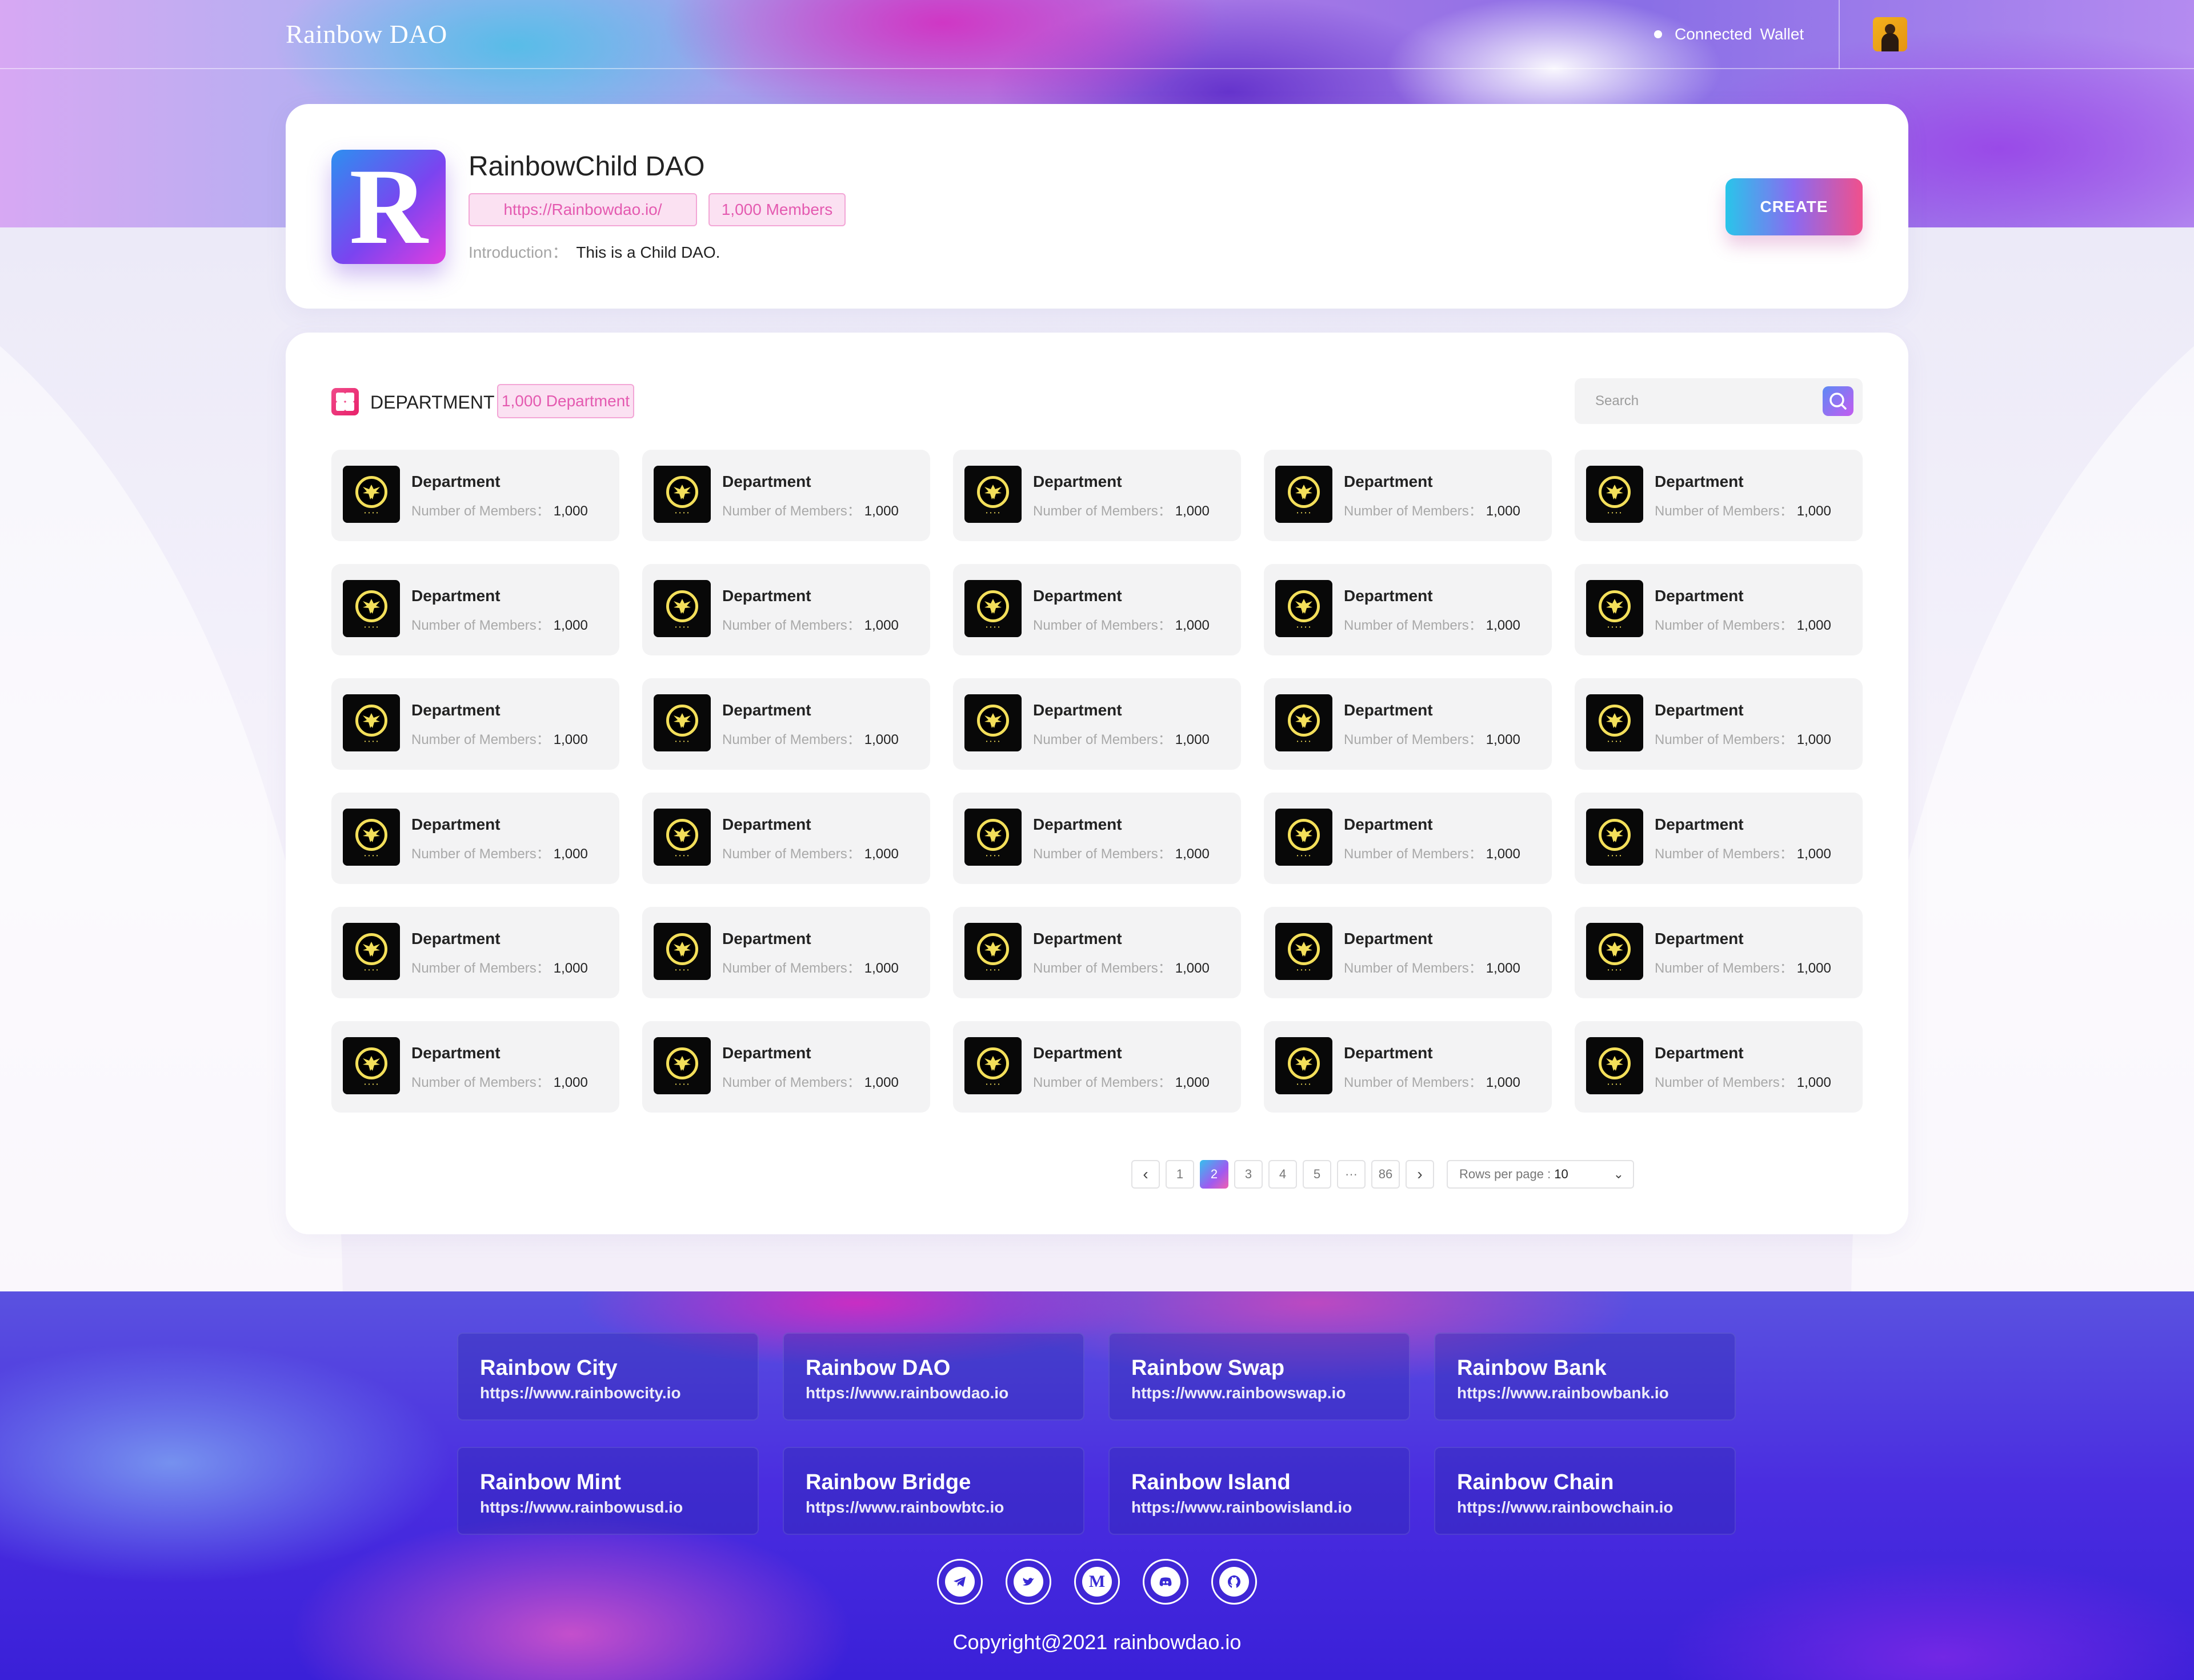  What do you see at coordinates (1180, 1174) in the screenshot?
I see `page-button: 1` at bounding box center [1180, 1174].